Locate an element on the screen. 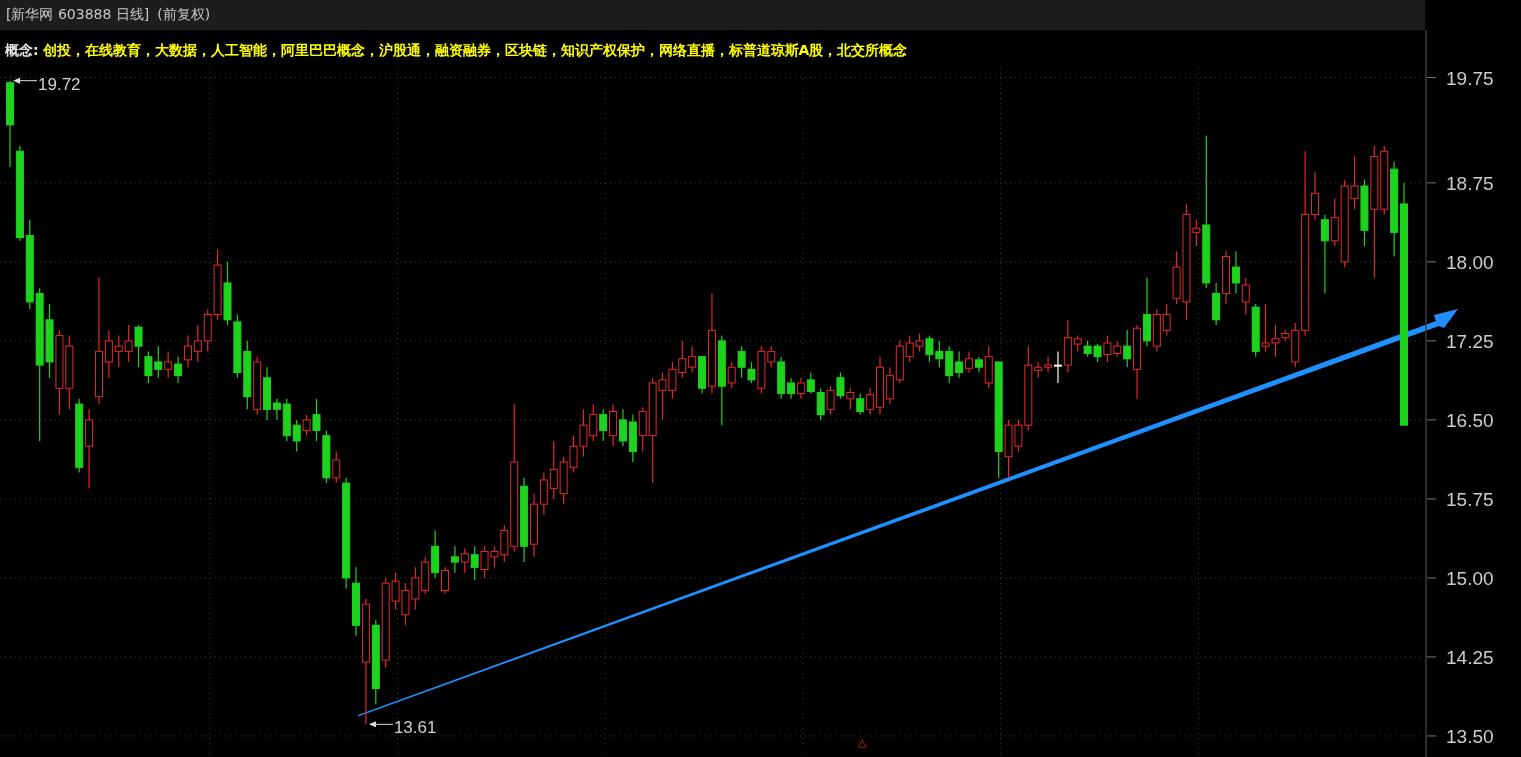  axis-label: 15.75 is located at coordinates (1470, 499).